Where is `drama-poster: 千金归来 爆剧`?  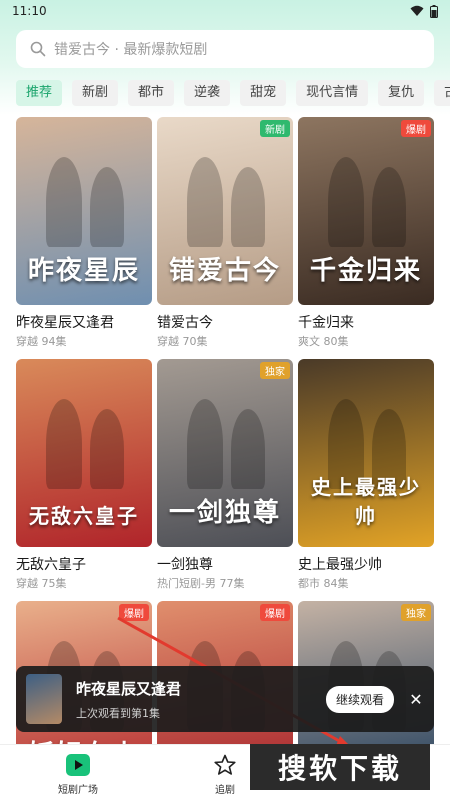 drama-poster: 千金归来 爆剧 is located at coordinates (366, 211).